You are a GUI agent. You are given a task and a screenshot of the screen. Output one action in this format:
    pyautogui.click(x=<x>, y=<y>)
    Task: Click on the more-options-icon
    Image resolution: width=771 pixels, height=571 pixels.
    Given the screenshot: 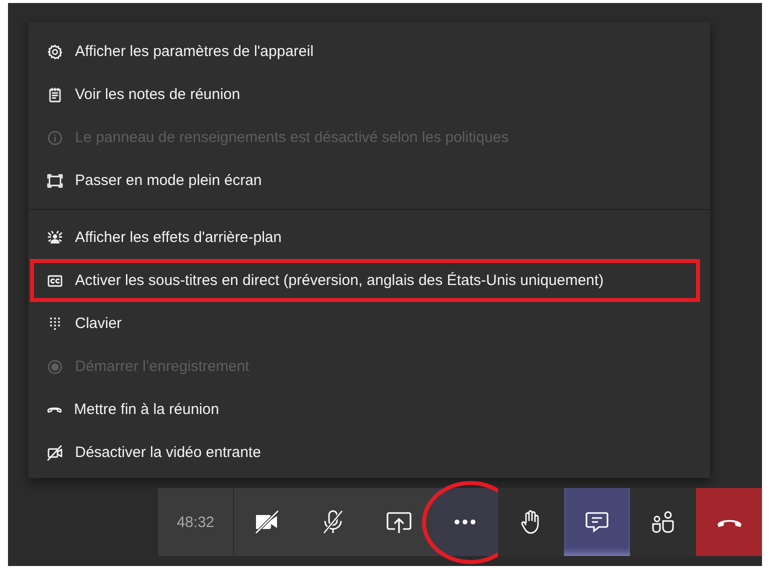 What is the action you would take?
    pyautogui.click(x=465, y=522)
    